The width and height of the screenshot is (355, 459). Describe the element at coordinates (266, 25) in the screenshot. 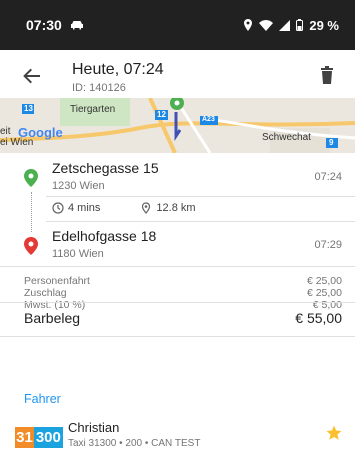

I see `wifi-icon` at that location.